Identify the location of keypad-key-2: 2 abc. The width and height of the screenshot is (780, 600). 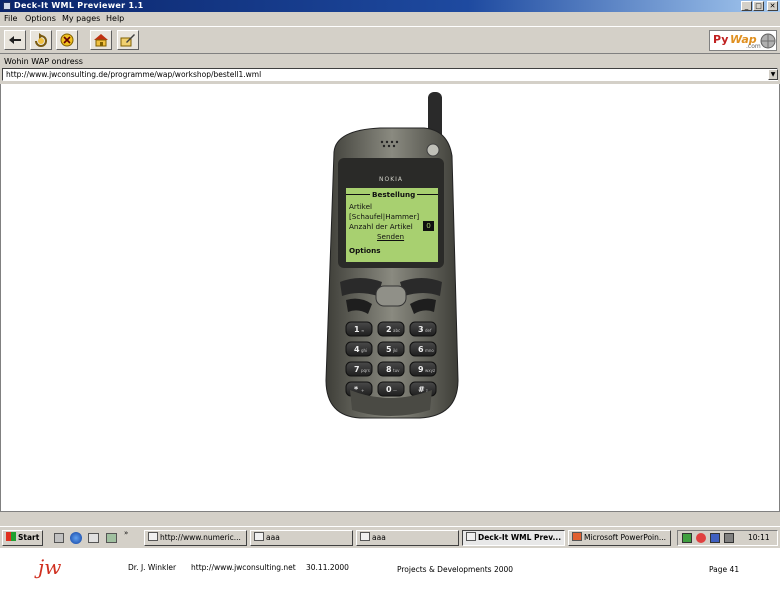
(391, 329).